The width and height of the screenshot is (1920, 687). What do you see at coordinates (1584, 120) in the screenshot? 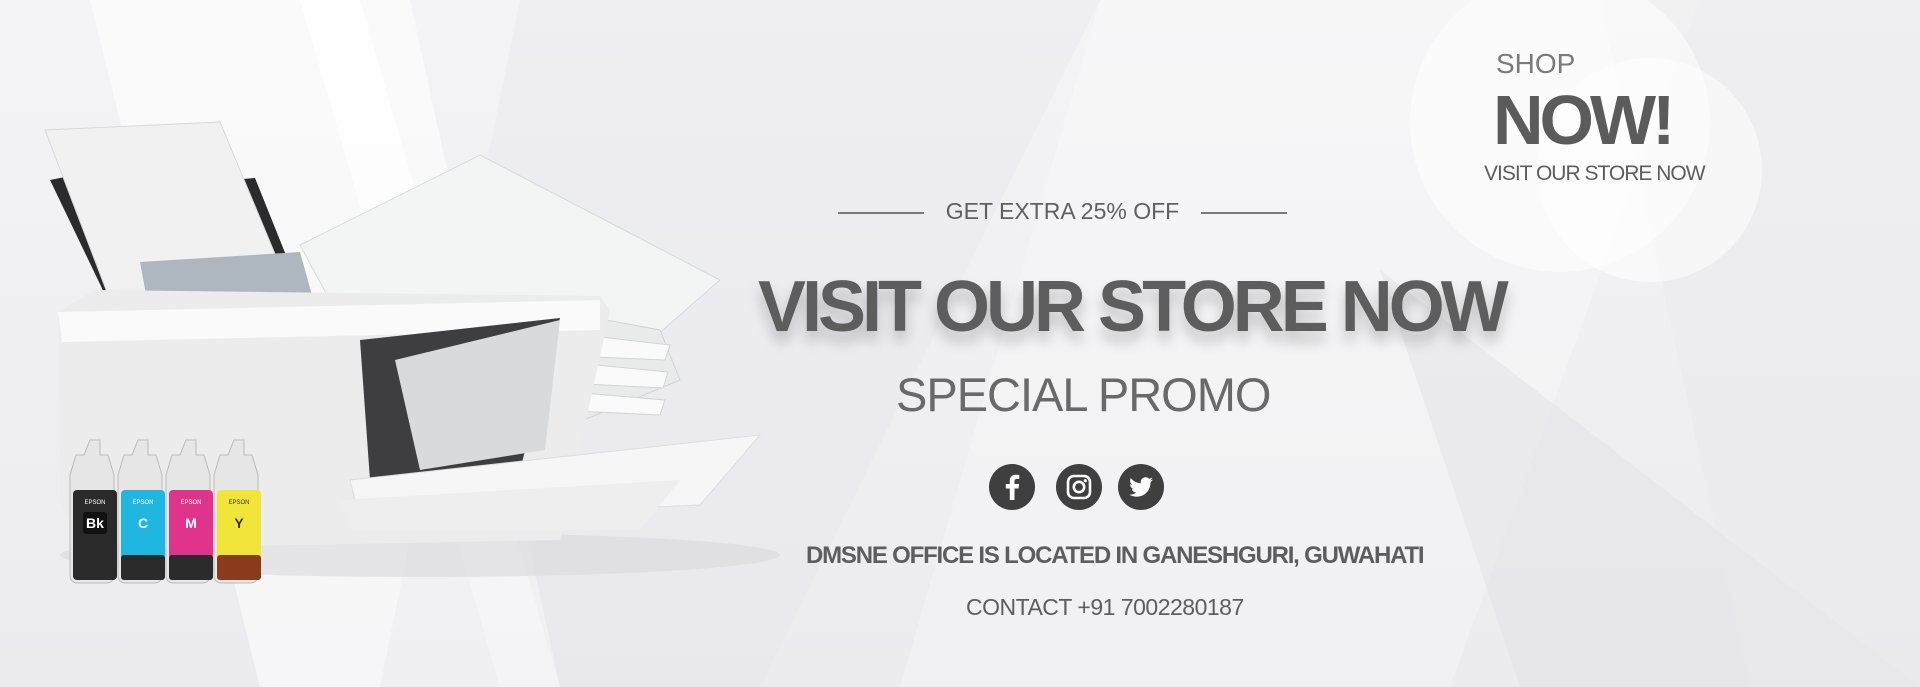
I see `shop-now-heading: NOW!` at bounding box center [1584, 120].